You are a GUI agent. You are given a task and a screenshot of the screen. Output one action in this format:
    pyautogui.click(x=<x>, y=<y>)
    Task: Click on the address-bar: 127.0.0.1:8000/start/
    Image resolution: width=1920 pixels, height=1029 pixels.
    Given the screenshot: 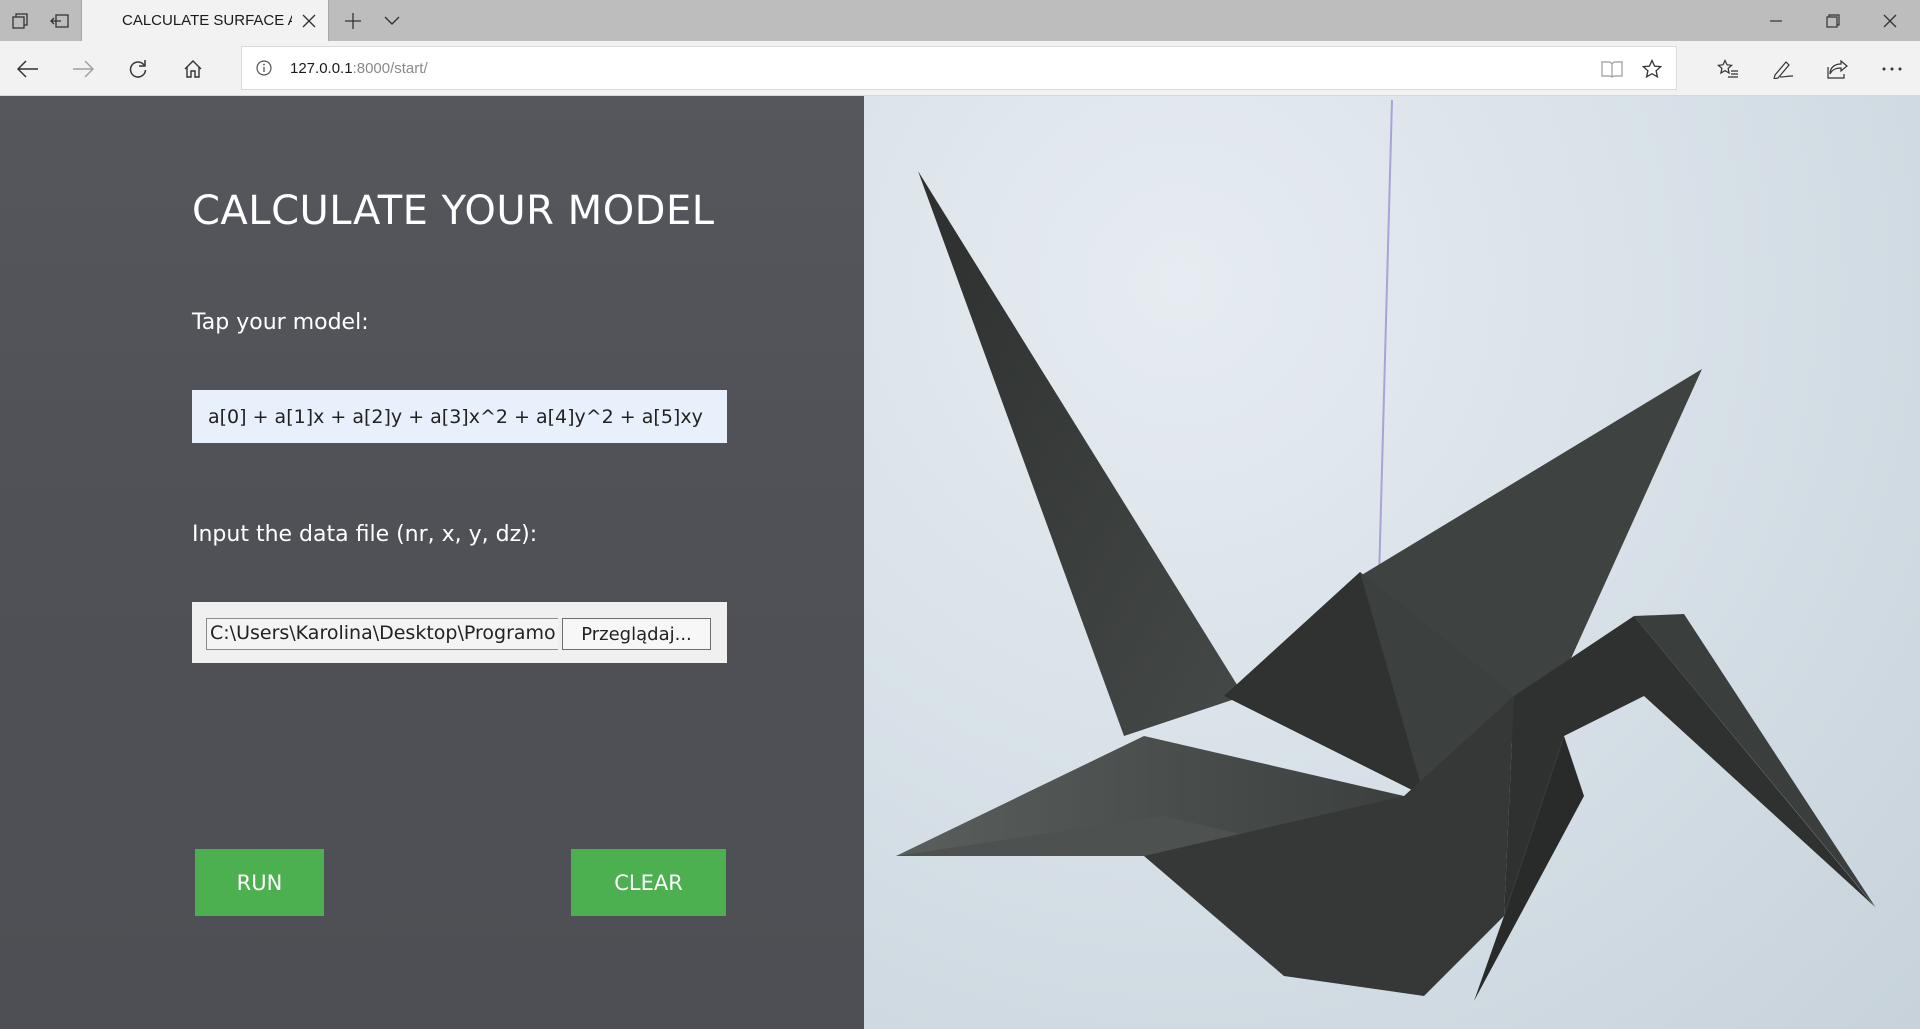 What is the action you would take?
    pyautogui.click(x=959, y=68)
    